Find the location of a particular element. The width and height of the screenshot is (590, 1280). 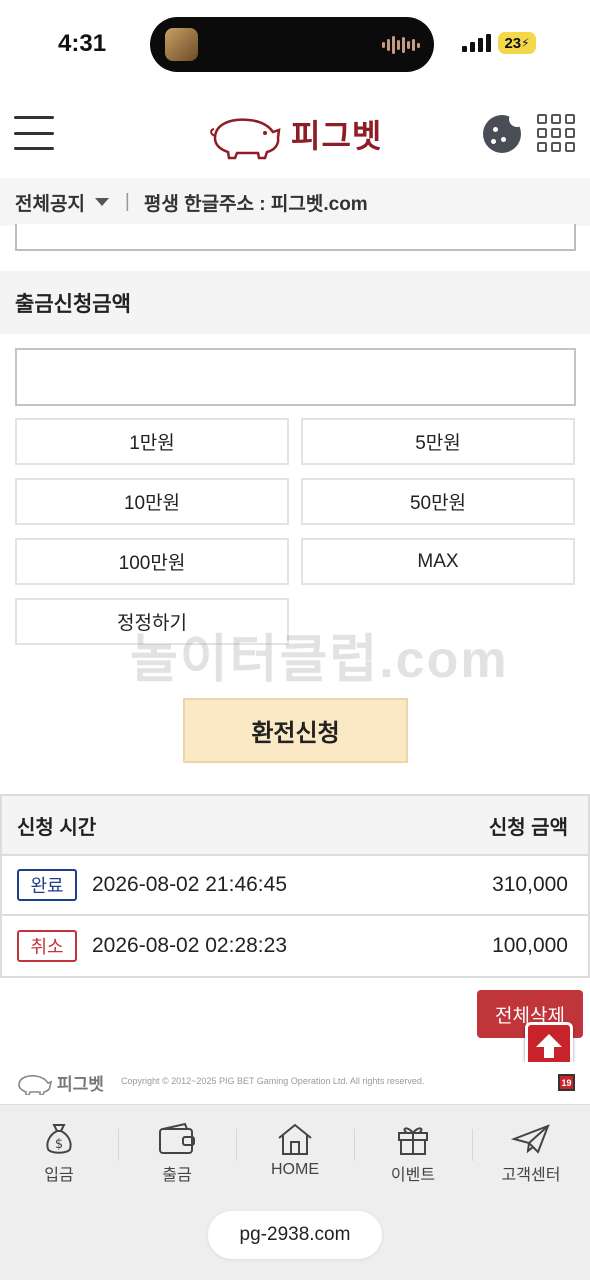

footer-logo-text: 피그벳 is located at coordinates (80, 1084).